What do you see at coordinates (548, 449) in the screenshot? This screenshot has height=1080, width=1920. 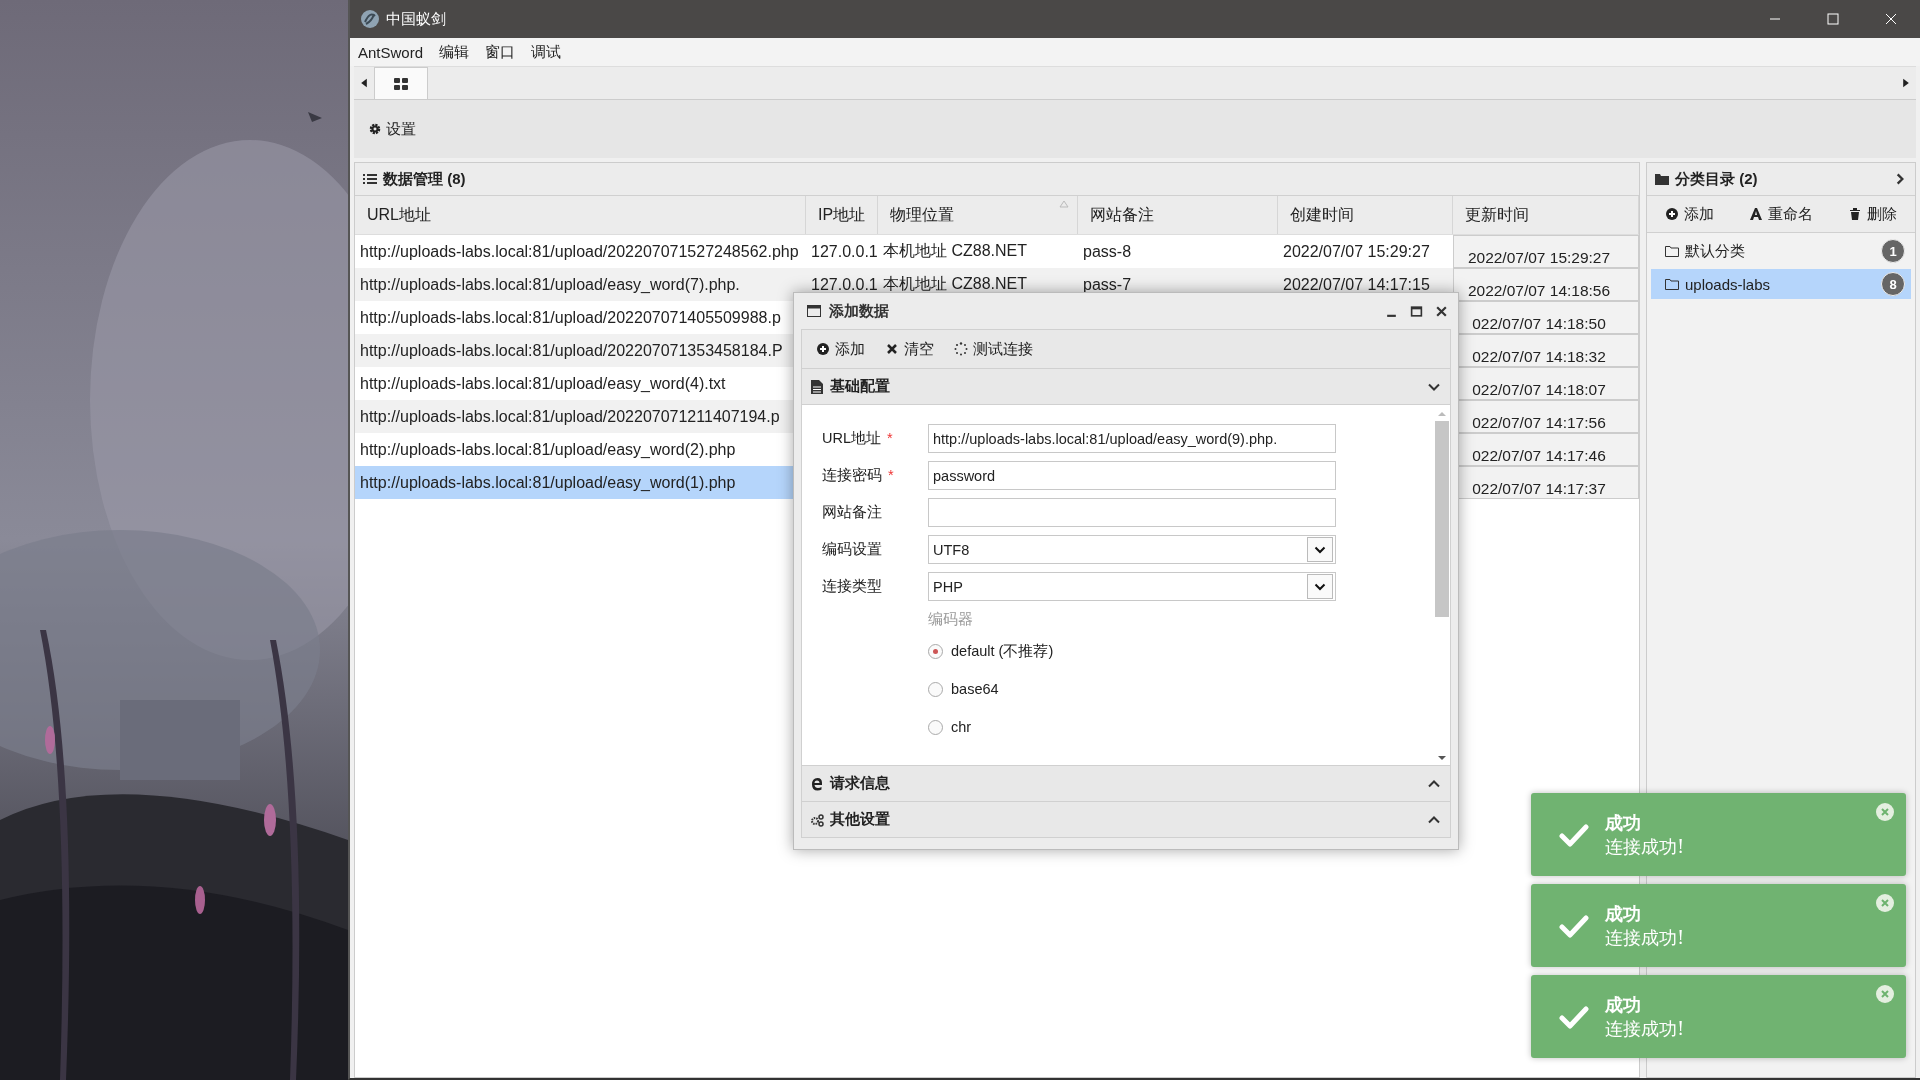 I see `table-cell: http://uploads-labs.local:81/upload/easy_word(2).php` at bounding box center [548, 449].